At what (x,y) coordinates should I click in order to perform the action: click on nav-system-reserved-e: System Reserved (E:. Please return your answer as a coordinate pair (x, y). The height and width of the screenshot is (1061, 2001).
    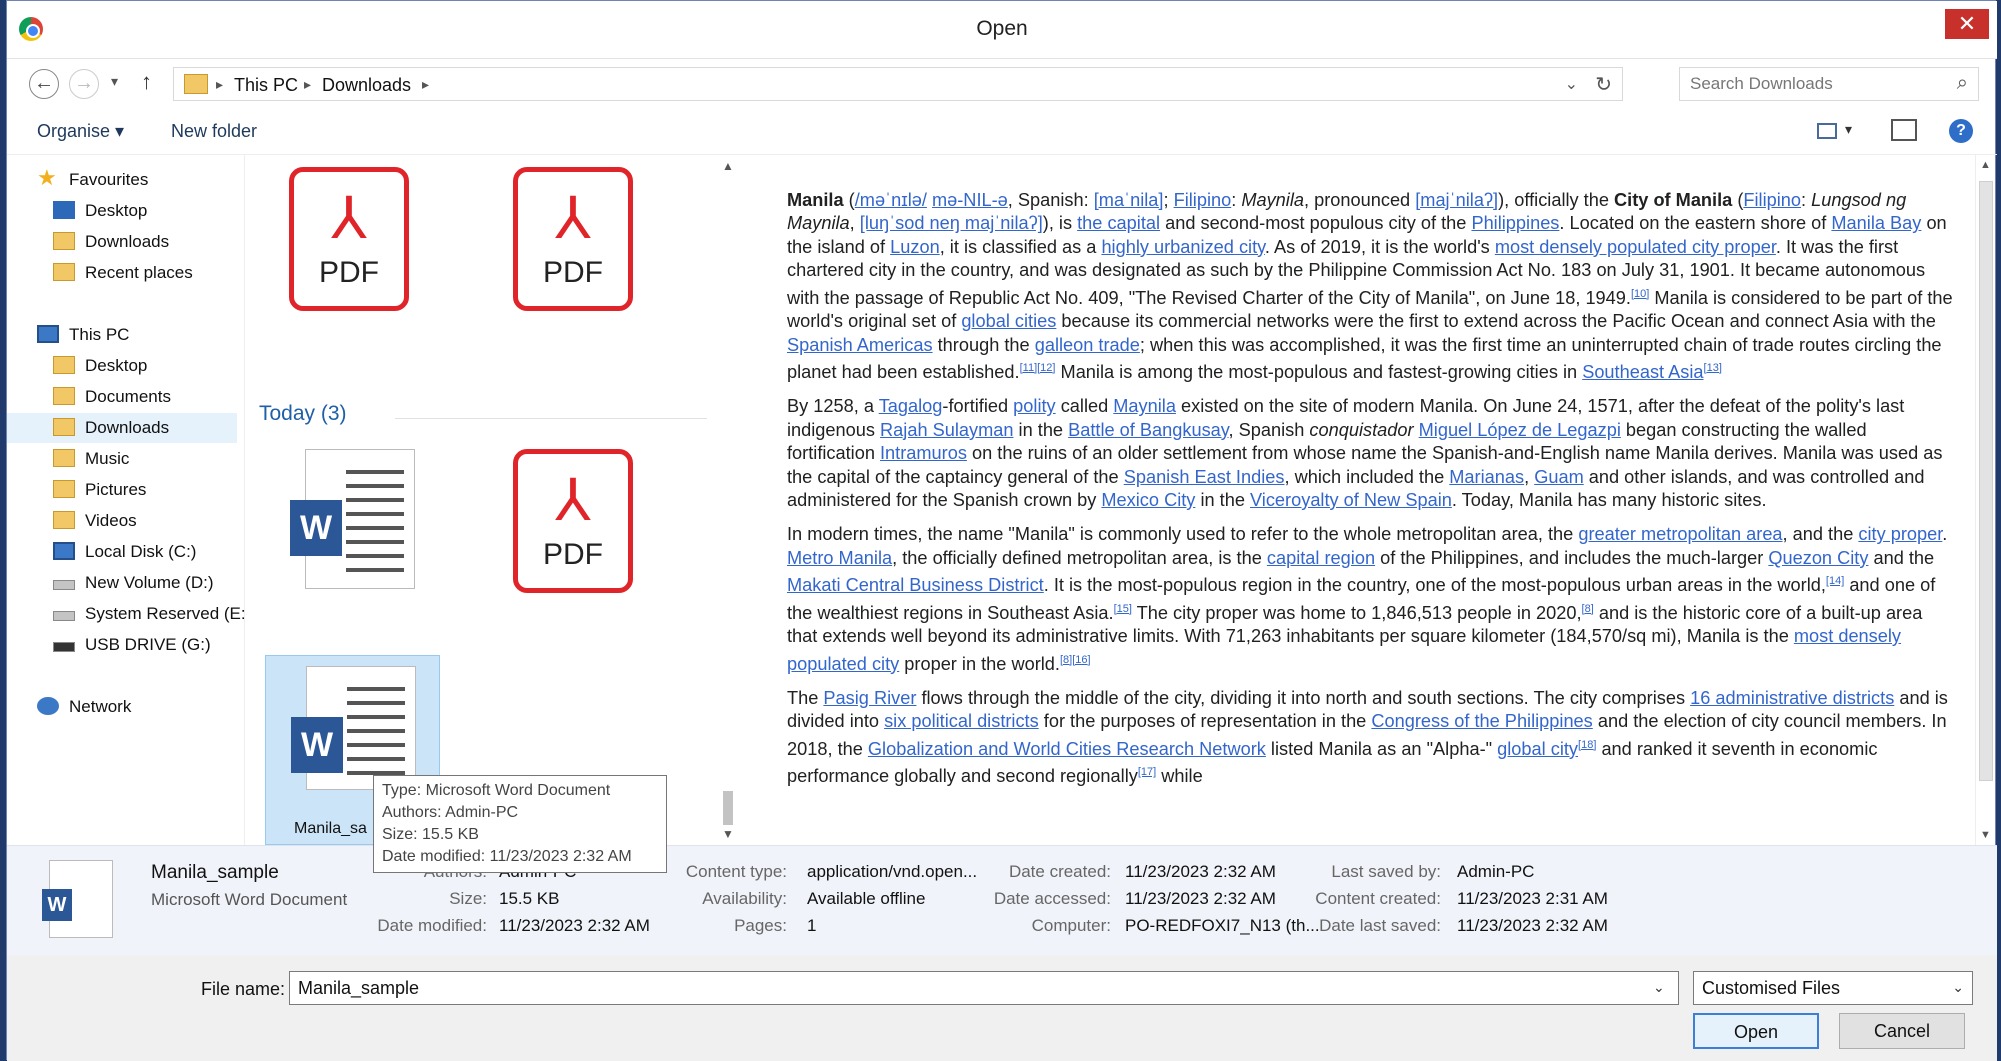
    Looking at the image, I should click on (126, 614).